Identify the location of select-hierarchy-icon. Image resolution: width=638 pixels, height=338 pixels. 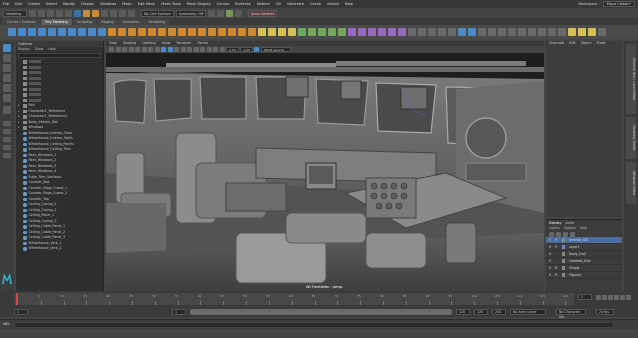
(77, 13).